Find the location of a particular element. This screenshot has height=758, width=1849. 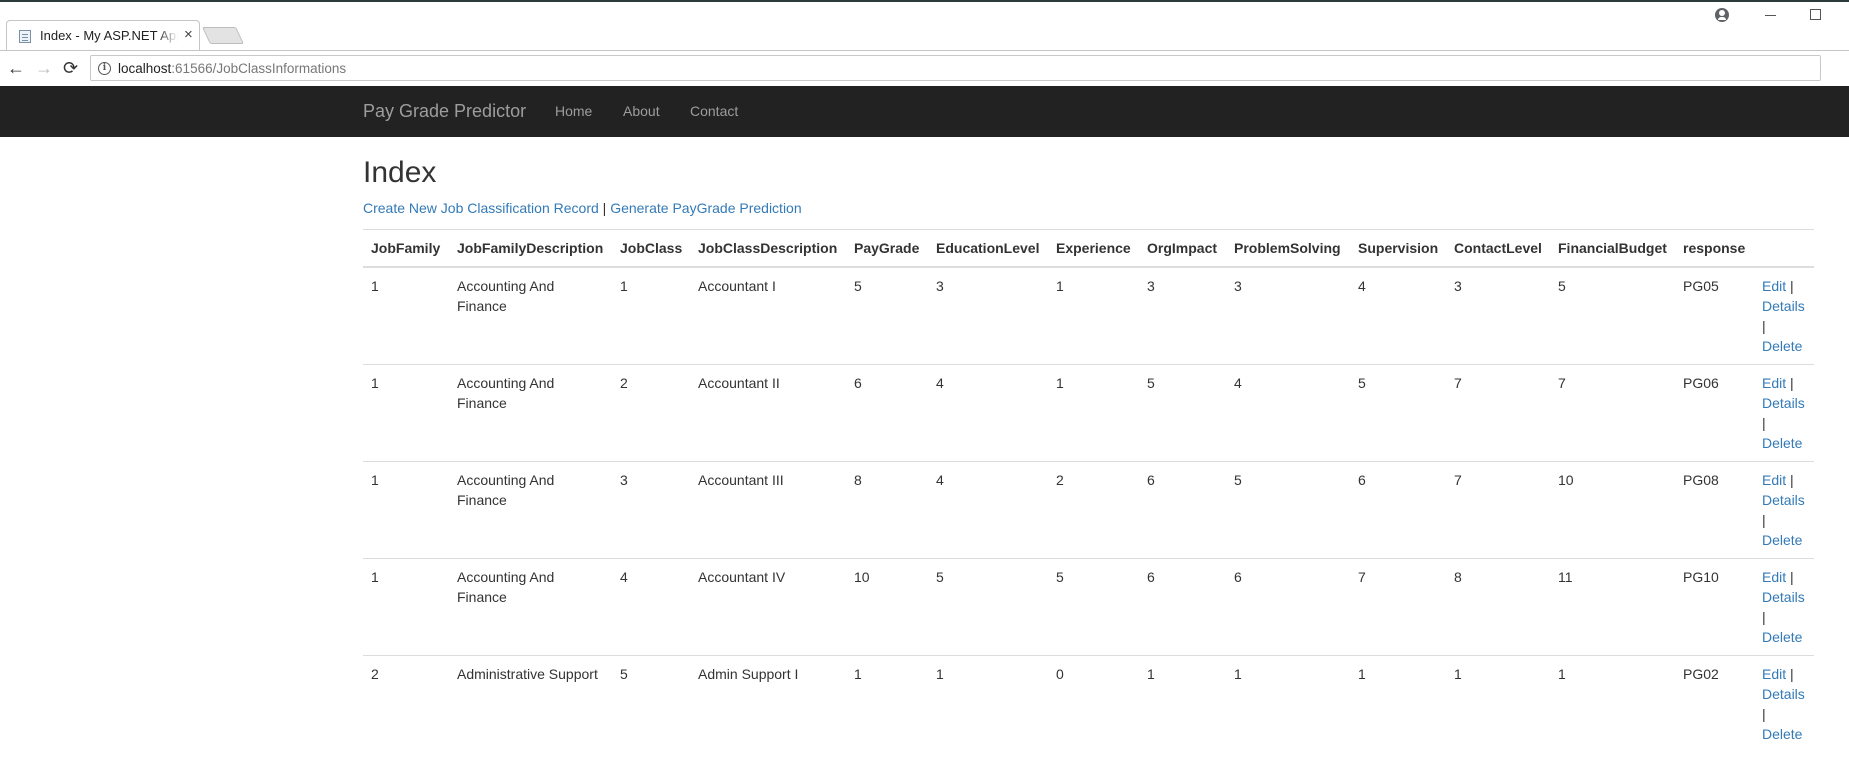

generate-prediction-link: Generate PayGrade Prediction is located at coordinates (705, 208).